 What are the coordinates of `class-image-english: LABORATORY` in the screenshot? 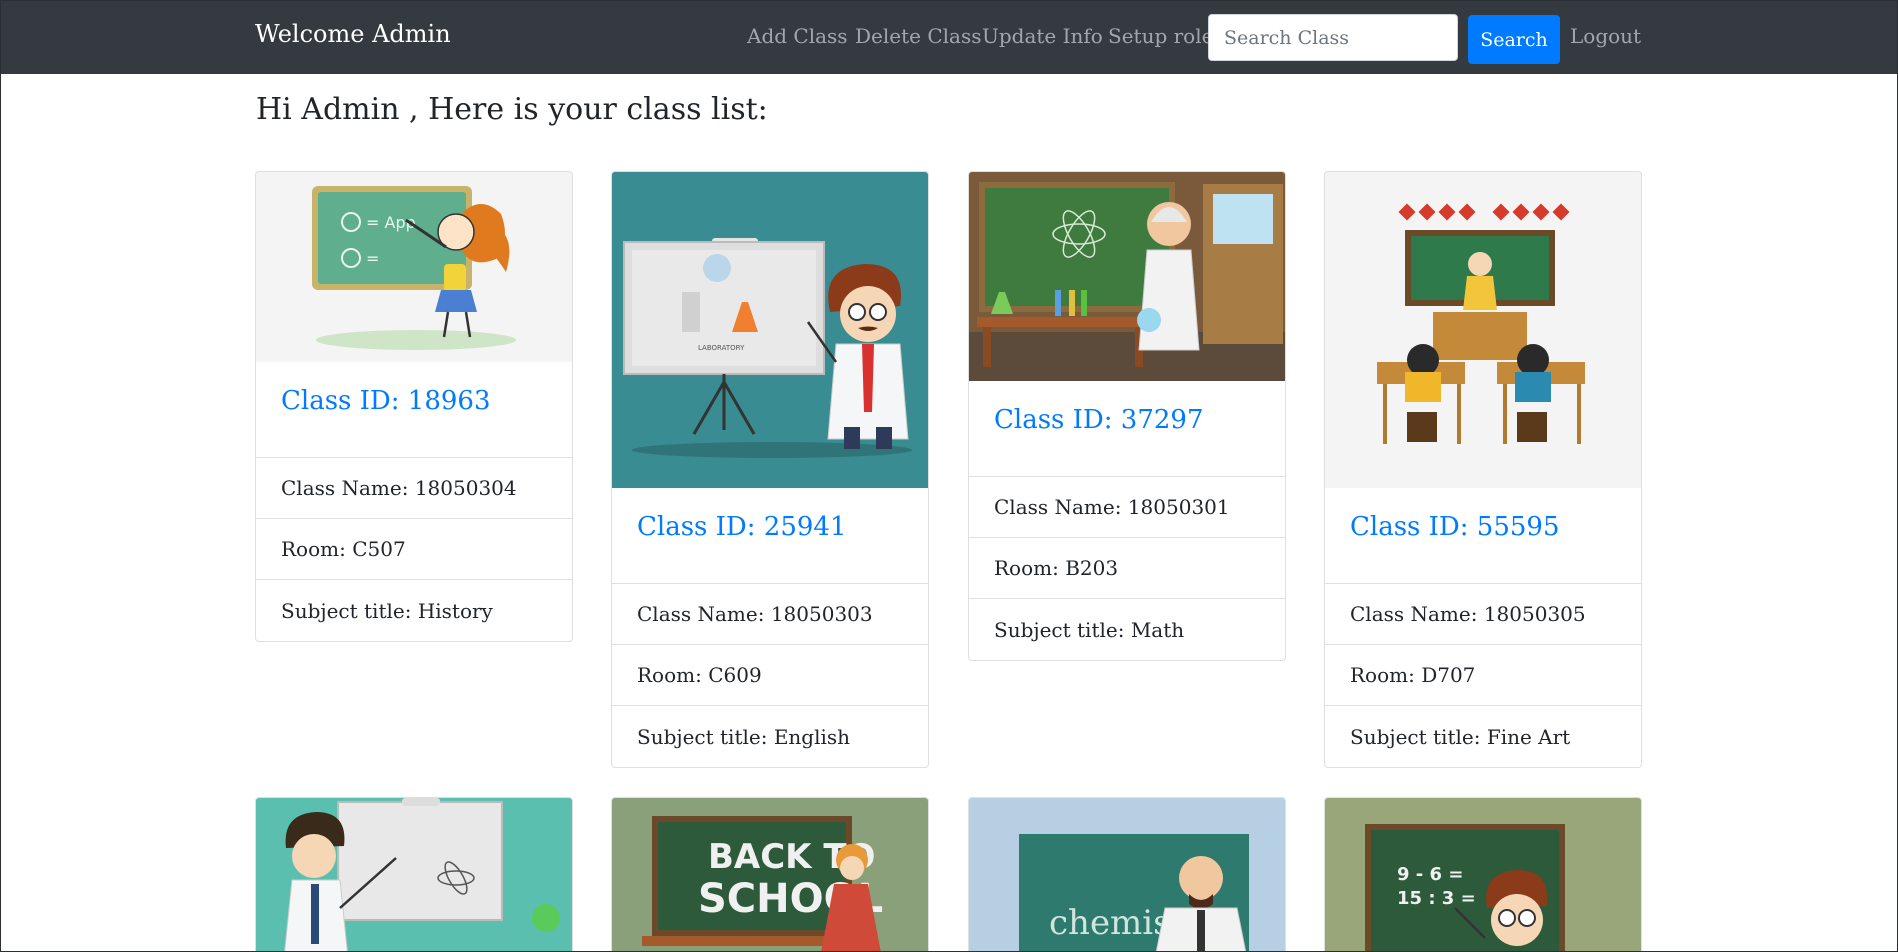 It's located at (770, 330).